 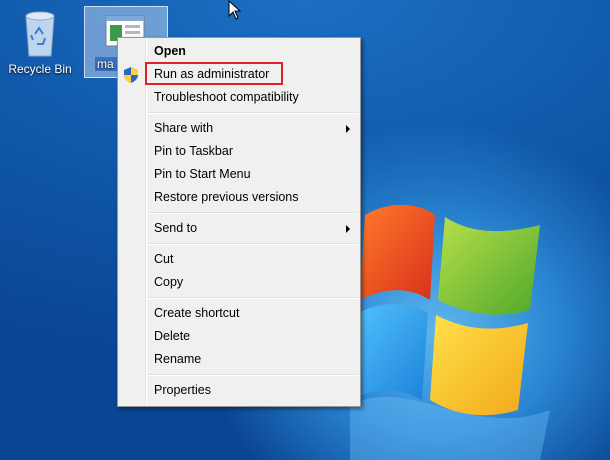 What do you see at coordinates (193, 151) in the screenshot?
I see `menu-item-label: Pin to Taskbar` at bounding box center [193, 151].